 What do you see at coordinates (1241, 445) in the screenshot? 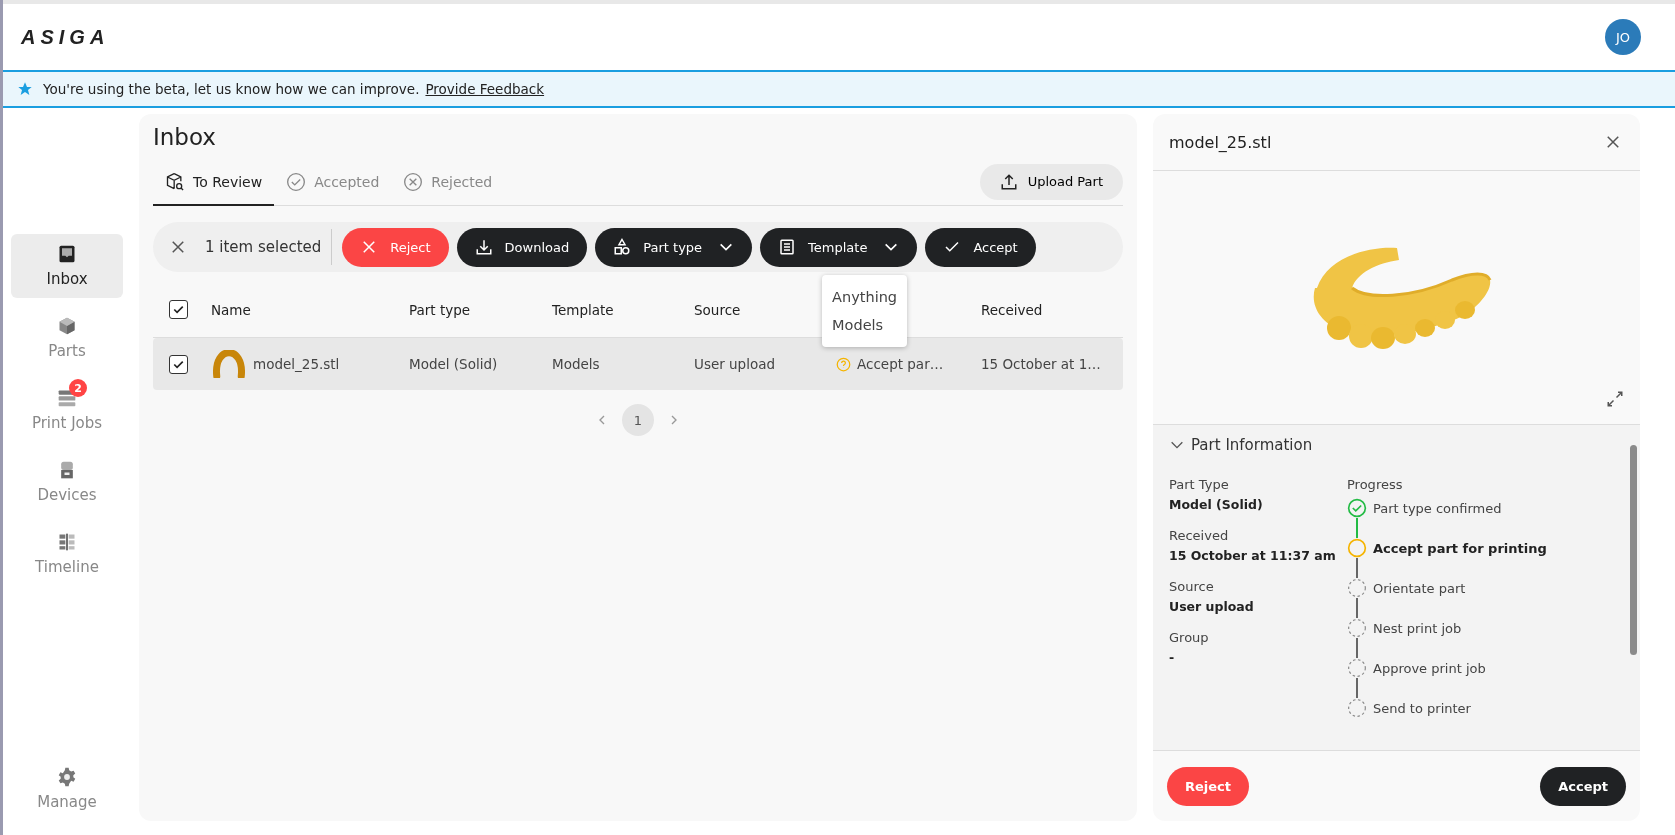
I see `section-toggle: Part Information` at bounding box center [1241, 445].